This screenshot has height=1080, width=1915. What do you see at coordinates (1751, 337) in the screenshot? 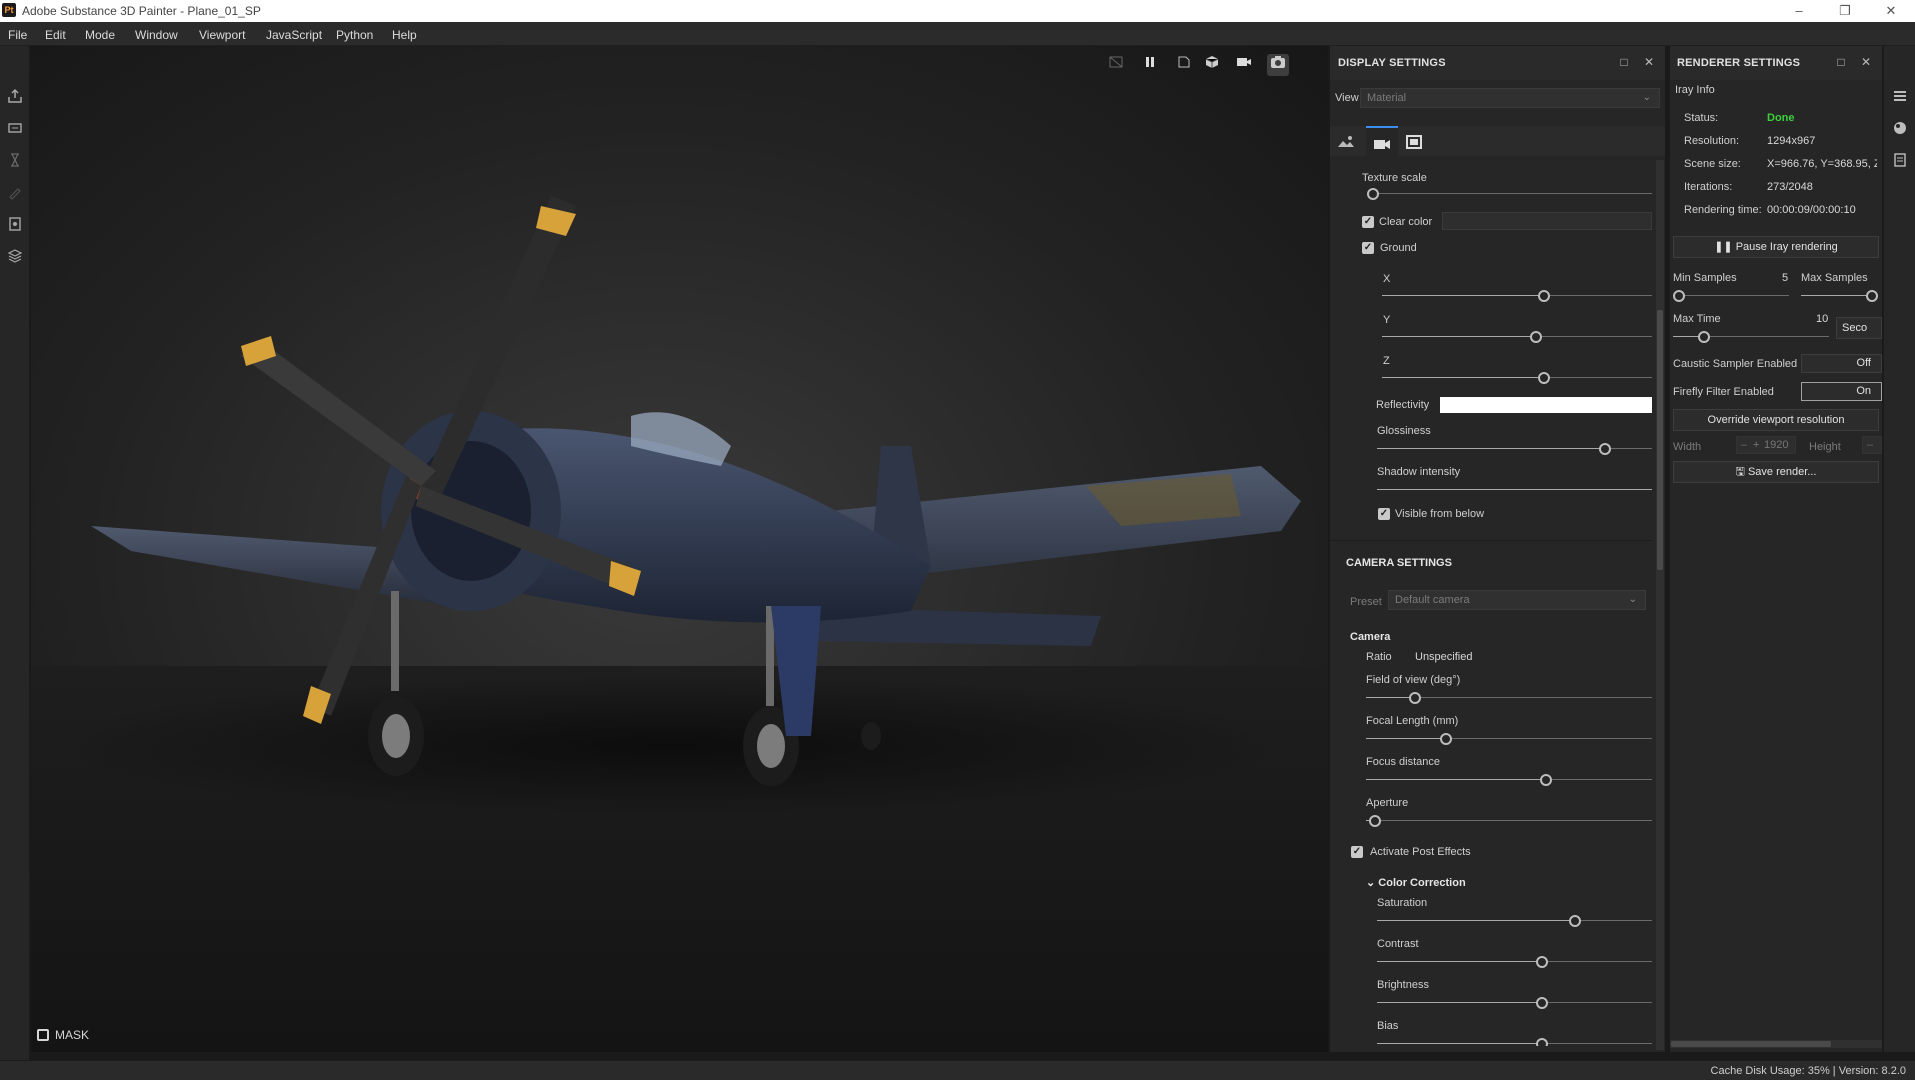
I see `max-time-slider` at bounding box center [1751, 337].